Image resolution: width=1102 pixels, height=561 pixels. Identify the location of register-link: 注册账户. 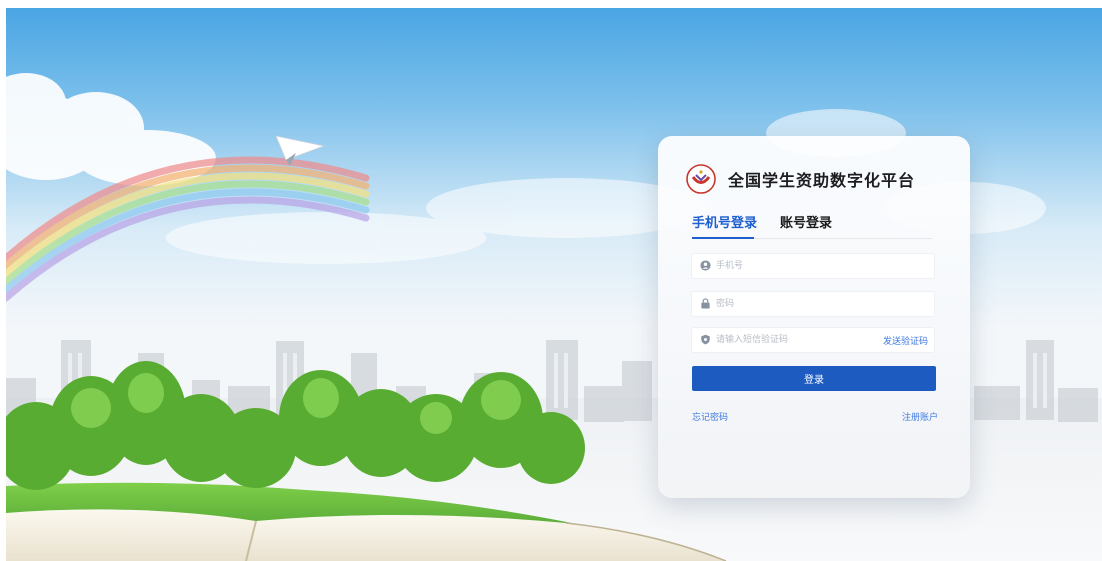
(920, 416).